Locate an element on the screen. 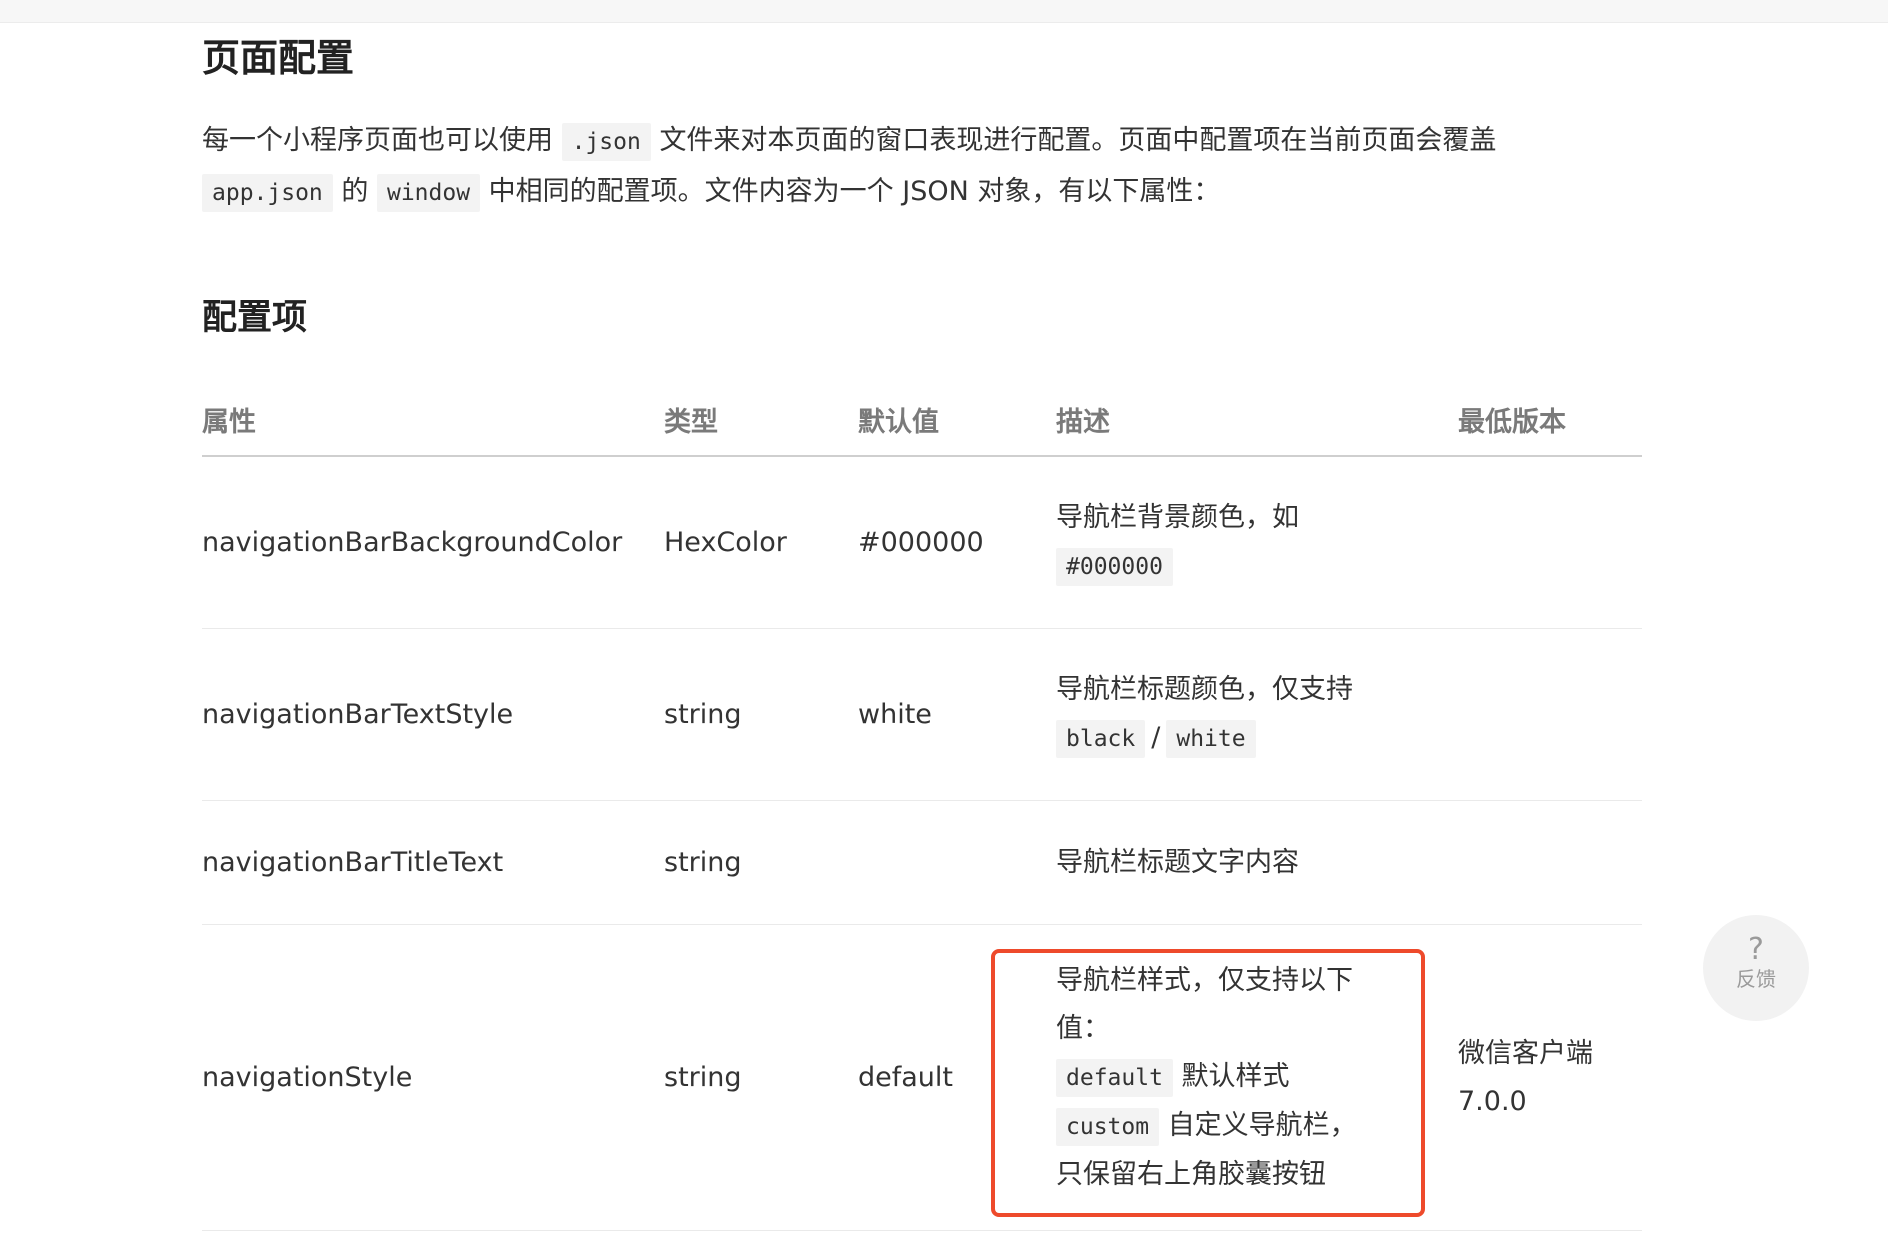 The width and height of the screenshot is (1888, 1238). cell-type: HexColor is located at coordinates (761, 542).